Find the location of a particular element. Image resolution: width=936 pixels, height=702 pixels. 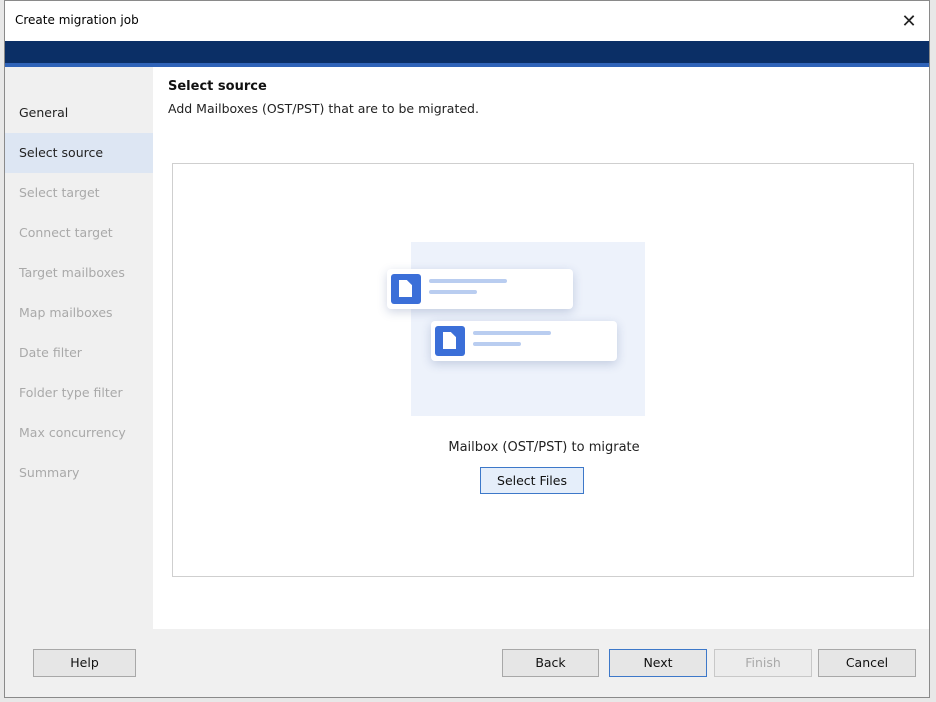

sidebar-item-summary: Summary is located at coordinates (49, 472).